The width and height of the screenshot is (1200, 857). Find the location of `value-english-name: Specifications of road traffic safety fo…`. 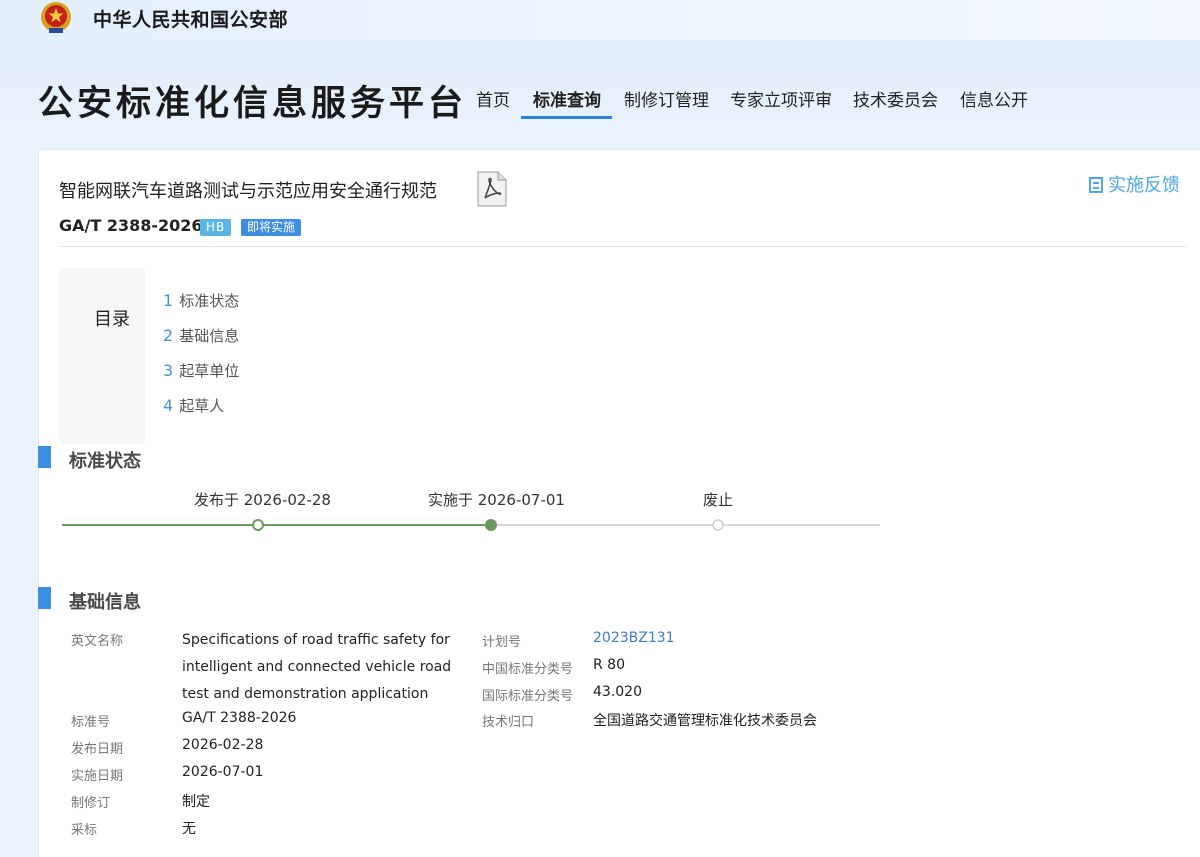

value-english-name: Specifications of road traffic safety fo… is located at coordinates (317, 667).